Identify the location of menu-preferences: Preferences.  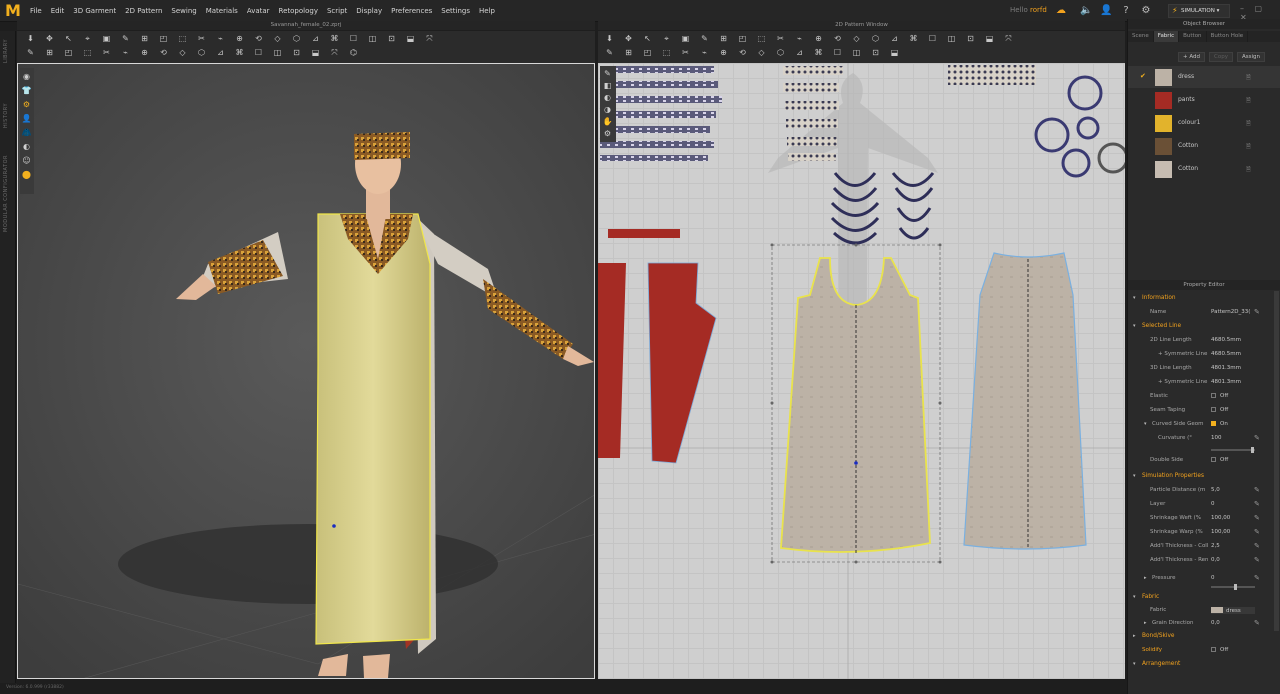
(411, 11).